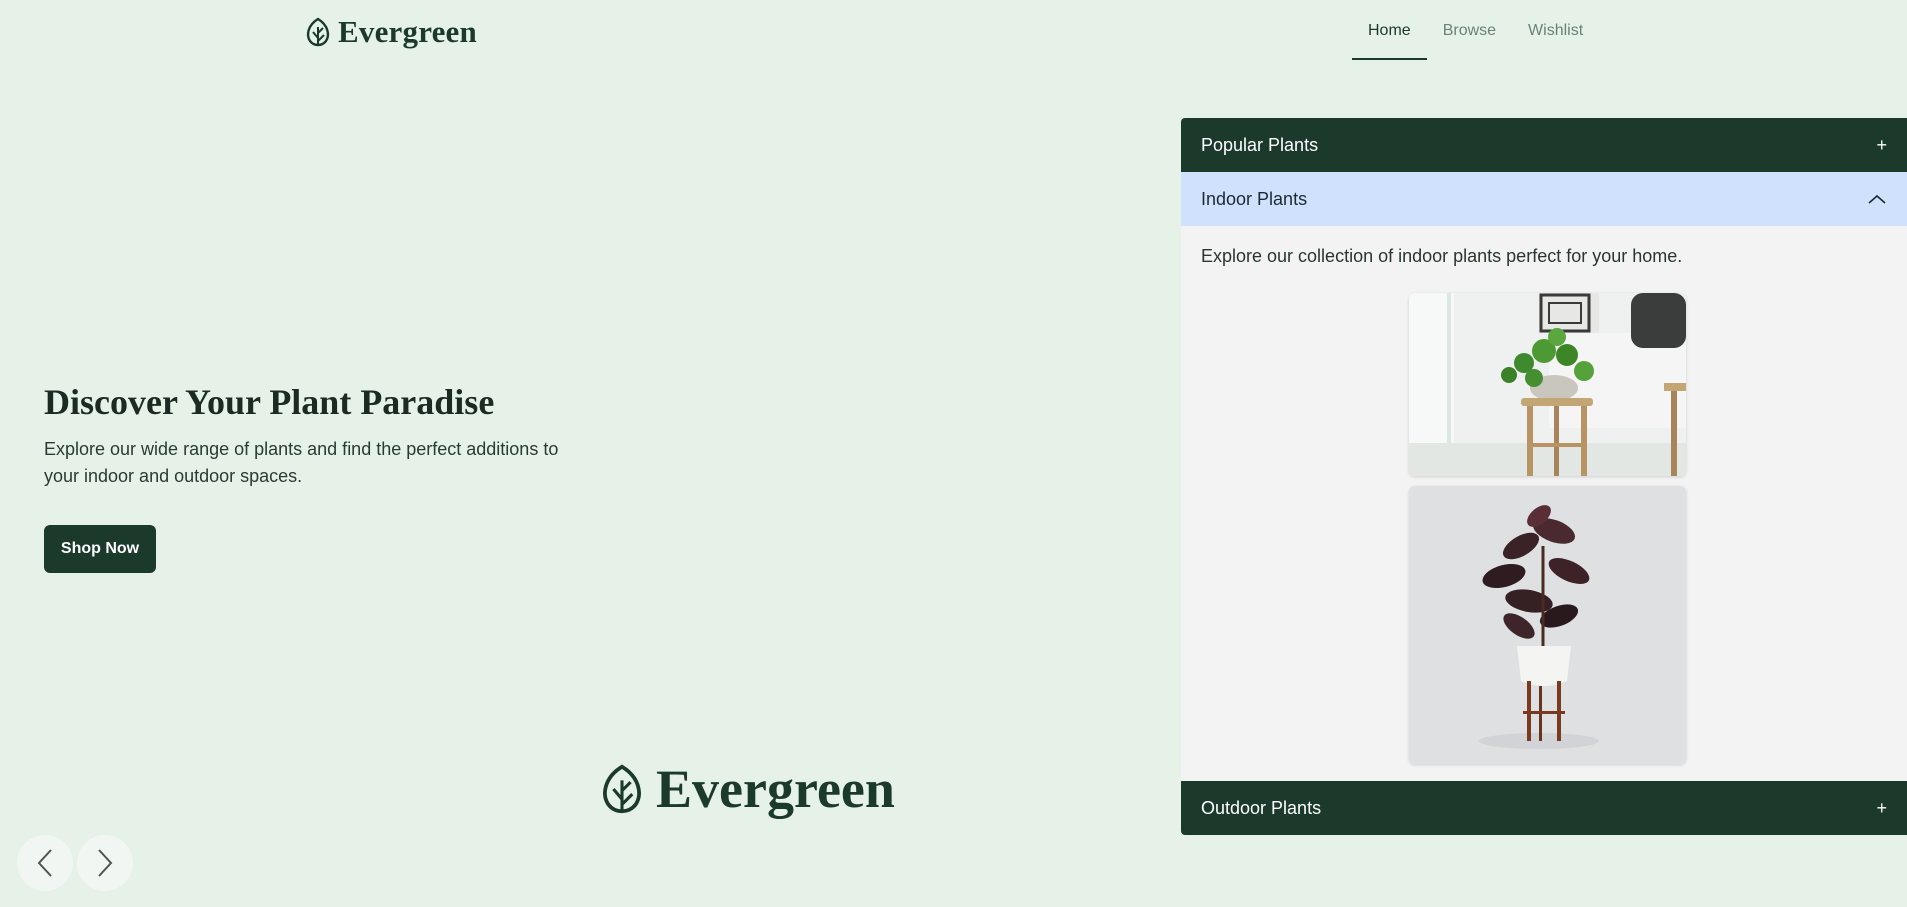  What do you see at coordinates (1389, 30) in the screenshot?
I see `nav-home: Home` at bounding box center [1389, 30].